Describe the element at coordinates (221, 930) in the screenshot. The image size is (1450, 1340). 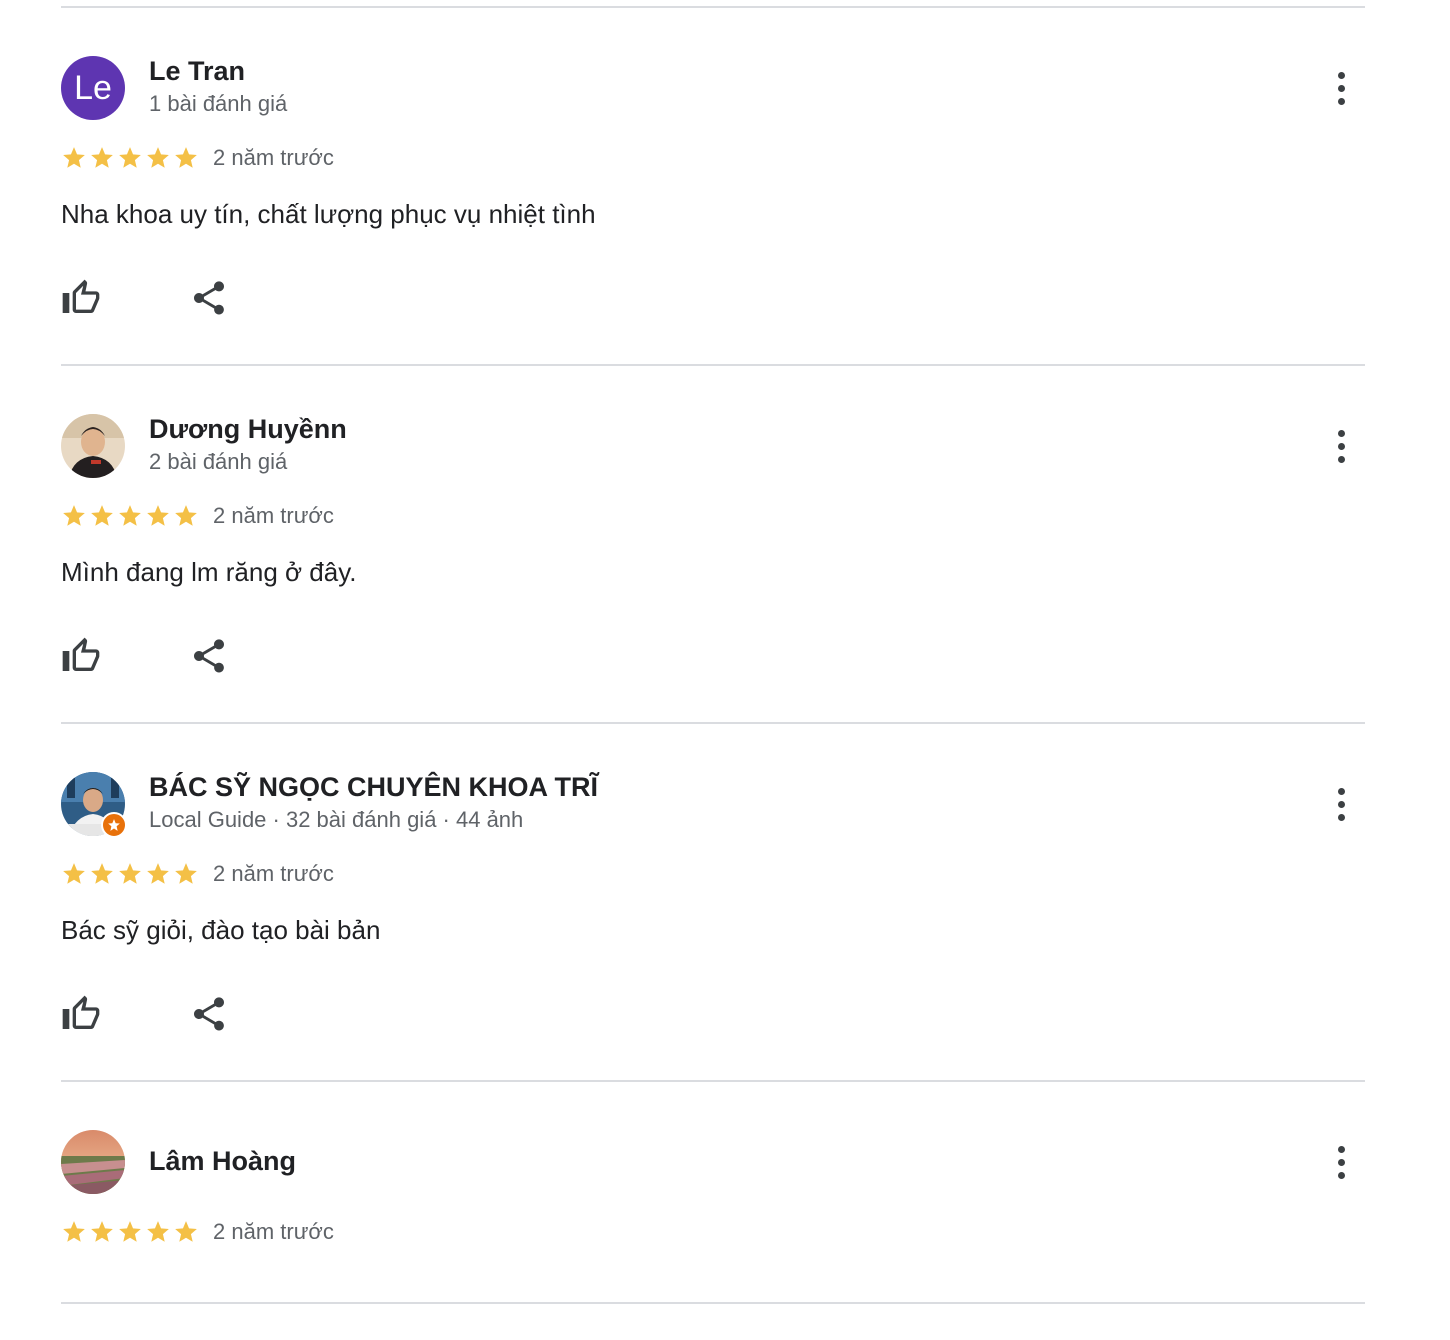
I see `review-text: Bác sỹ giỏi, đào tạo bài bản` at that location.